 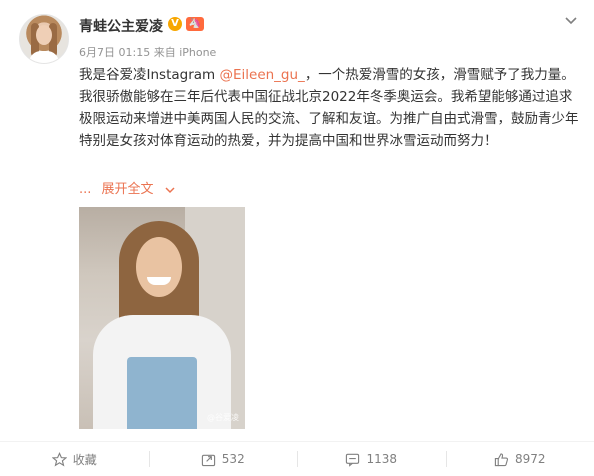 I want to click on rank-badge-icon: 🦄, so click(x=195, y=24).